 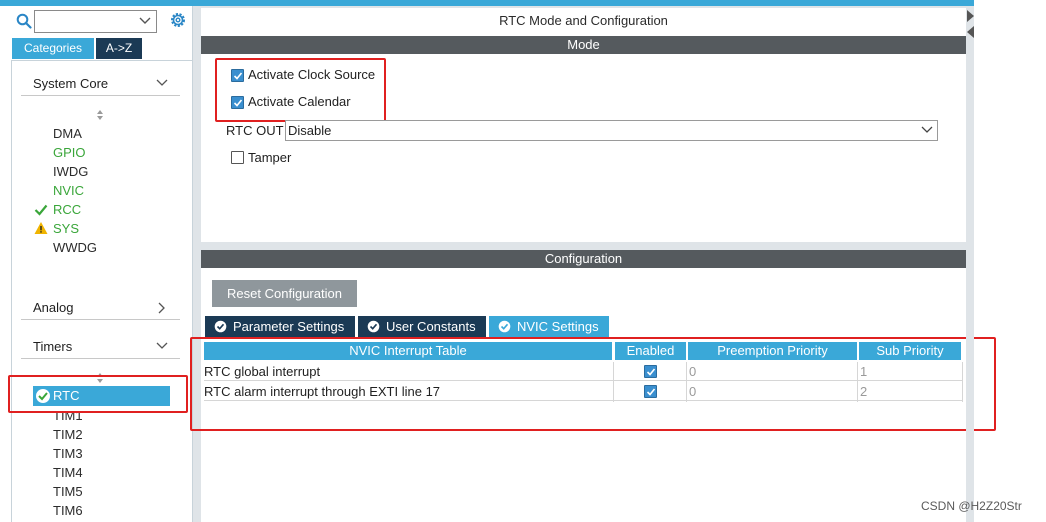 What do you see at coordinates (66, 229) in the screenshot?
I see `list-item-sys: SYS` at bounding box center [66, 229].